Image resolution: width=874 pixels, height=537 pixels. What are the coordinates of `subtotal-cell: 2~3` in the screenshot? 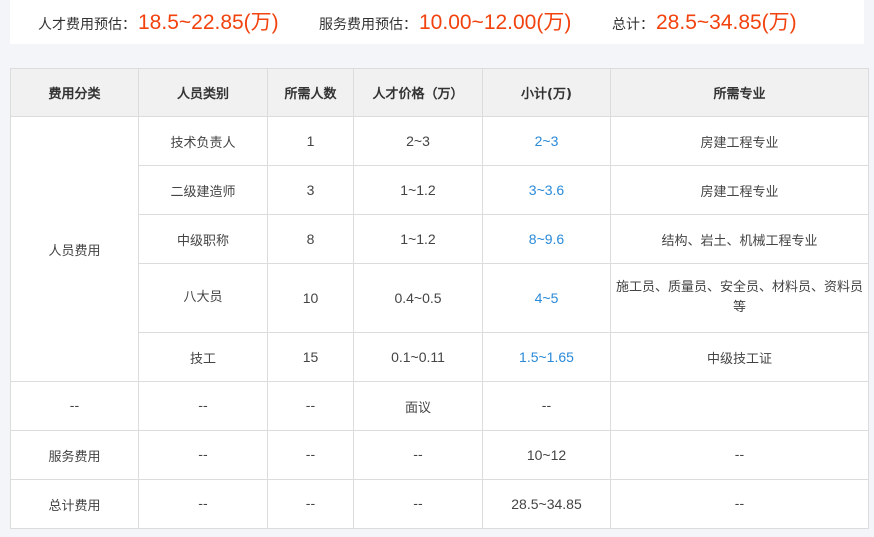 It's located at (546, 141).